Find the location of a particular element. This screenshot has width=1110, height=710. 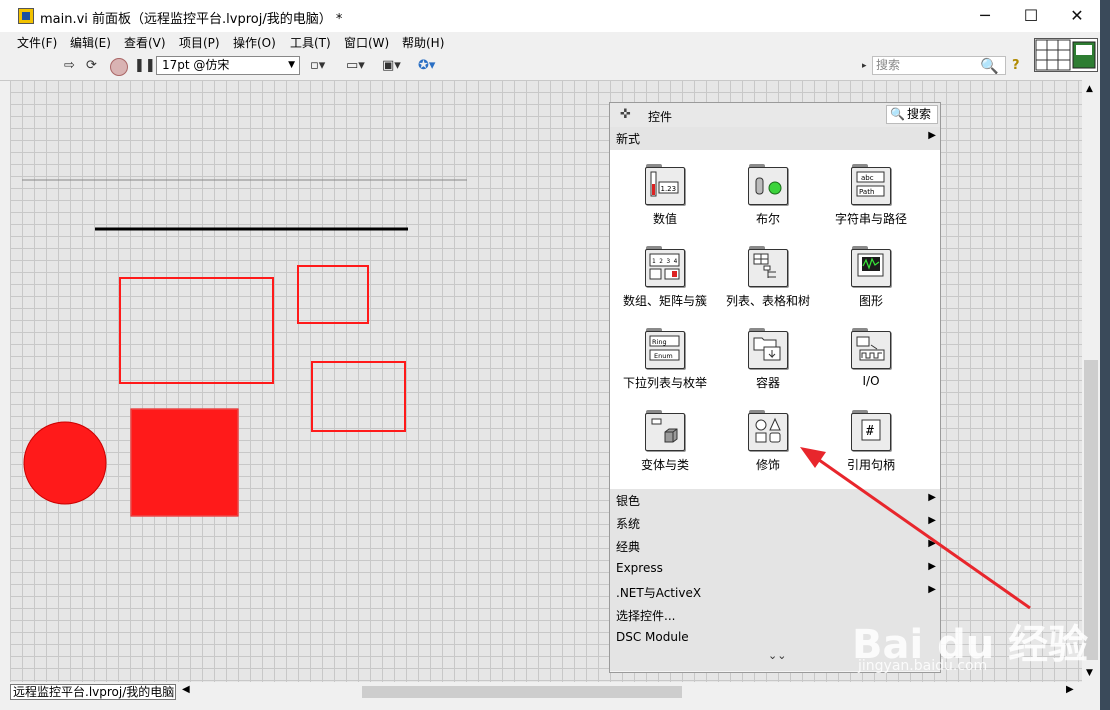

red-box-decoration is located at coordinates (184, 462).